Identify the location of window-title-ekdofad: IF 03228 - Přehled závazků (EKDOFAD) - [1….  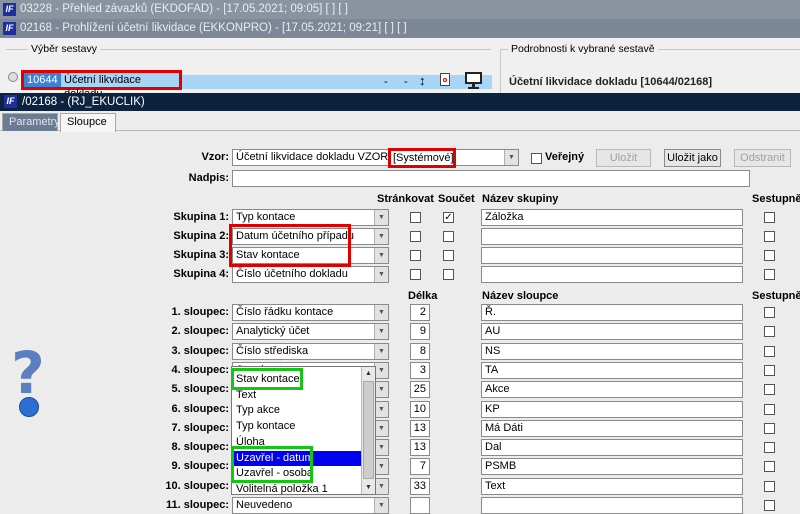
(400, 9).